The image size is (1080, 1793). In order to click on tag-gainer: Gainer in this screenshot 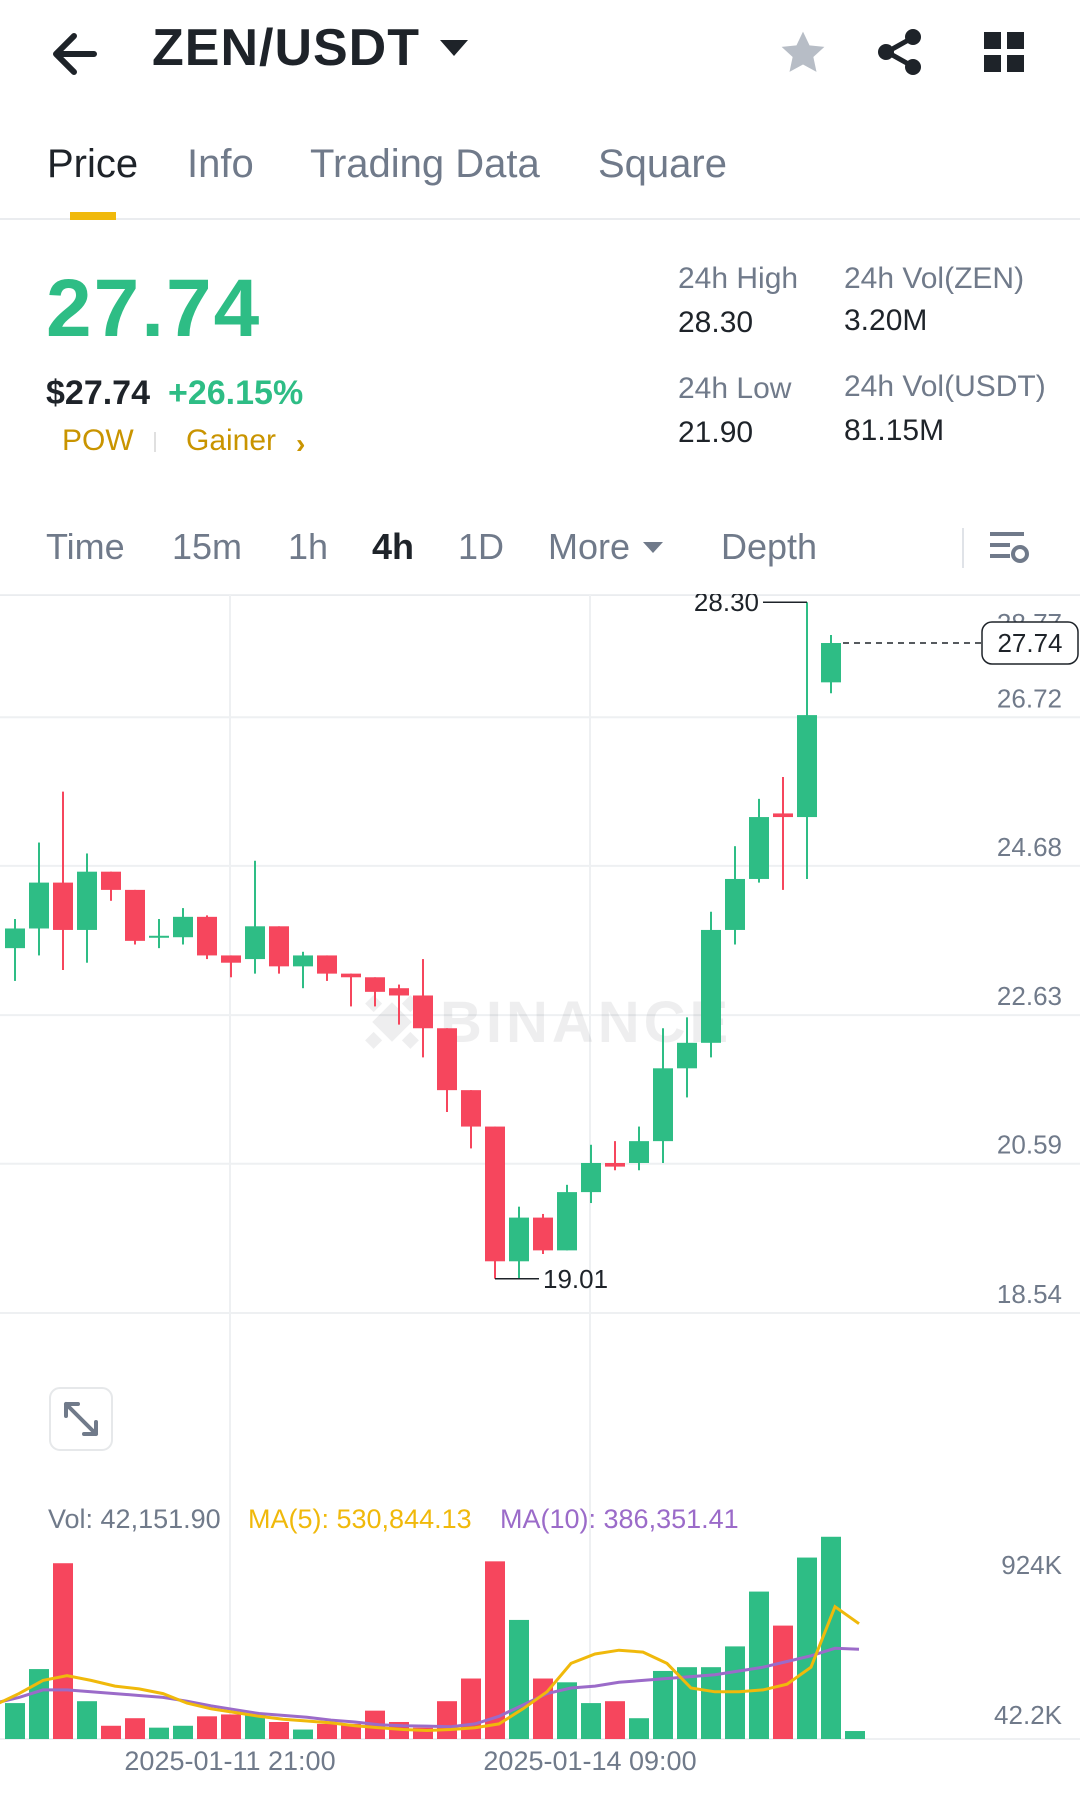, I will do `click(231, 441)`.